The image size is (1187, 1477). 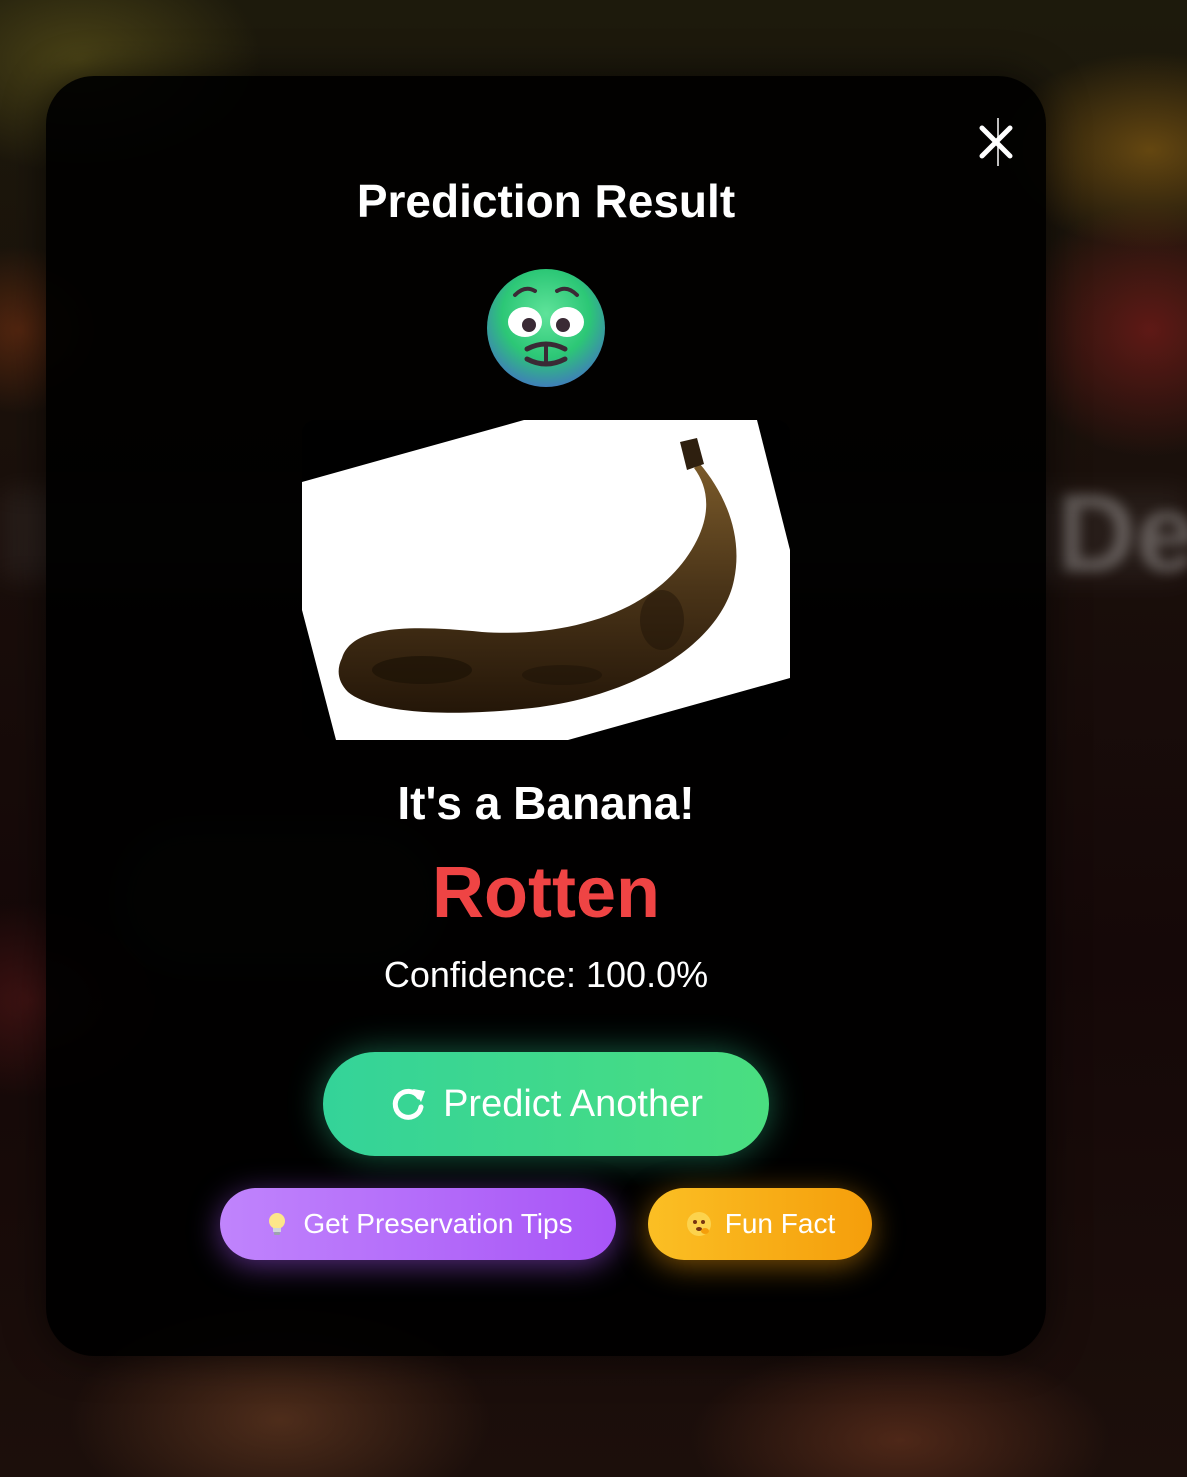 I want to click on uploaded-fruit-image, so click(x=546, y=580).